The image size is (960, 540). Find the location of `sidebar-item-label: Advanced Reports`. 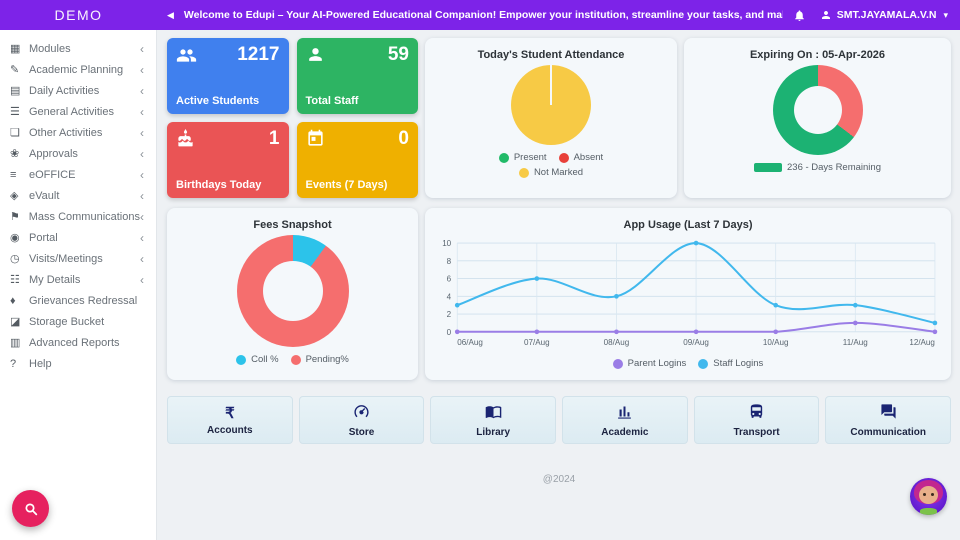

sidebar-item-label: Advanced Reports is located at coordinates (74, 342).